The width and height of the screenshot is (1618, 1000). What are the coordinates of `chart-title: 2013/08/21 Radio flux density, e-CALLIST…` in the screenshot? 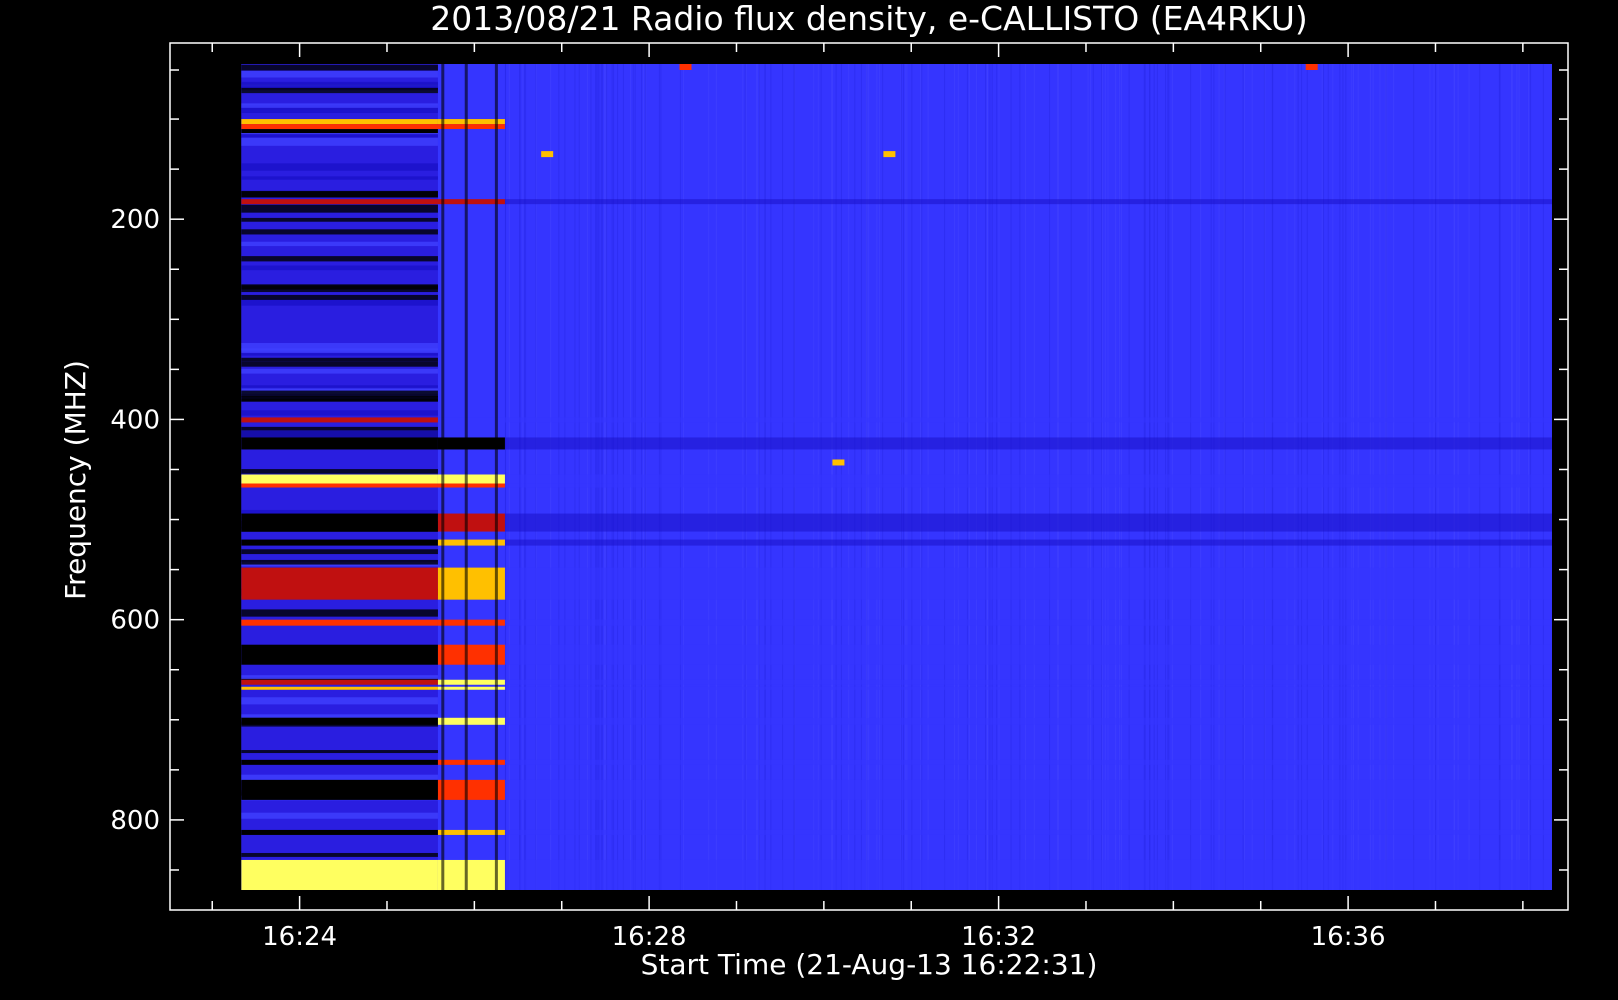 It's located at (869, 19).